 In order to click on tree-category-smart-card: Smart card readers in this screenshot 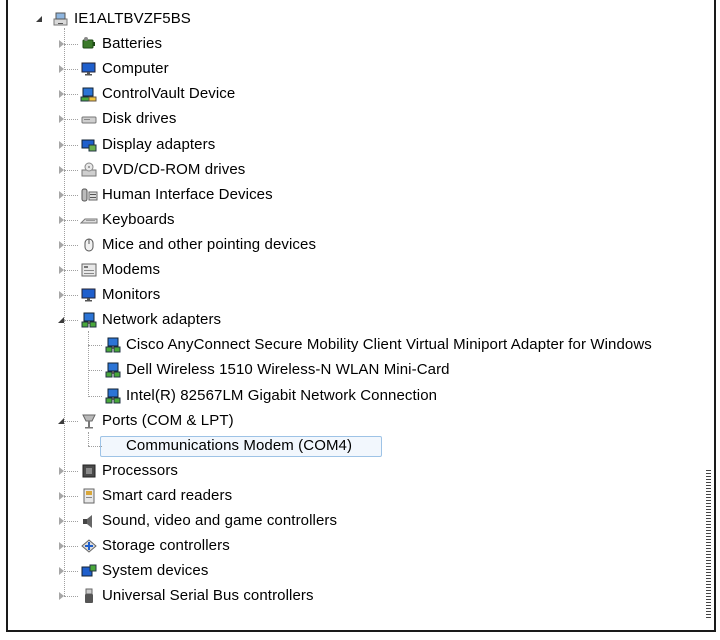, I will do `click(358, 496)`.